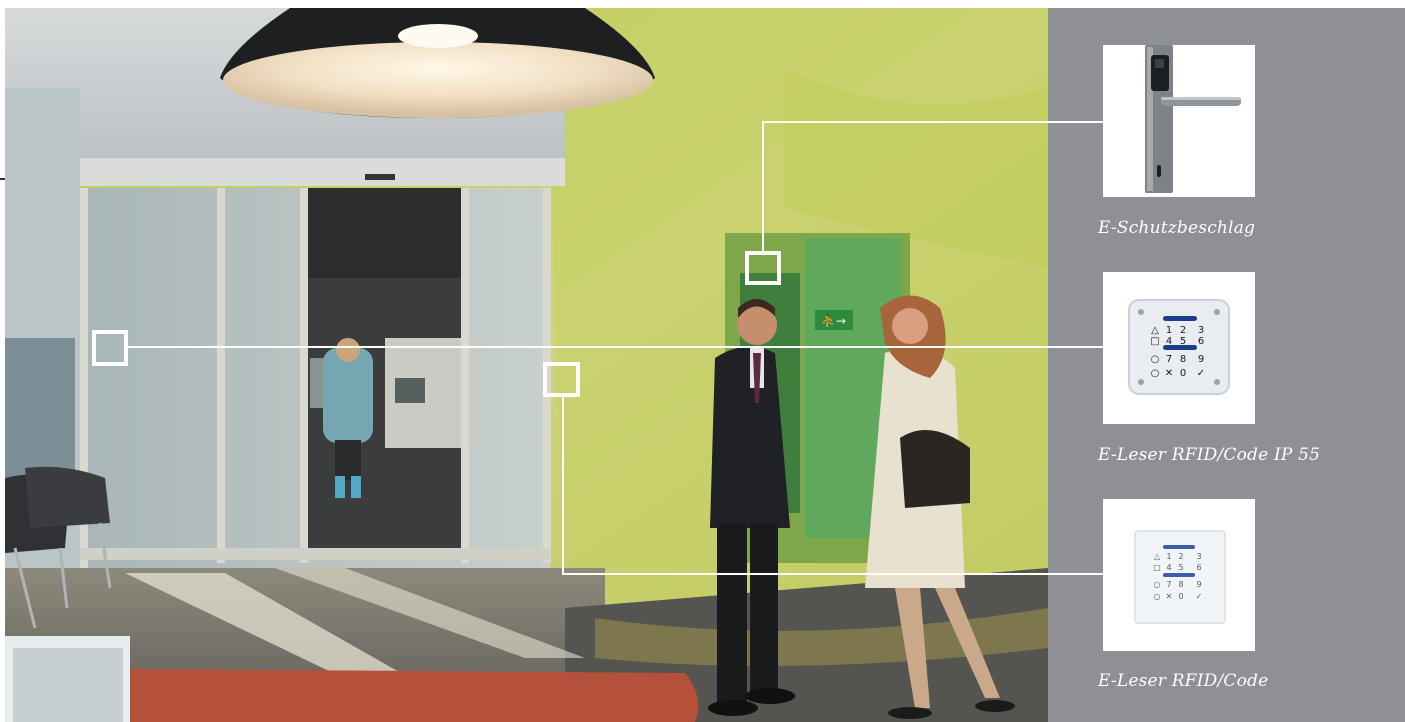 This screenshot has height=722, width=1405. I want to click on product-tile-keypad-reader: △ 1 2 3 □ 4 5 6 ○ 7 8 9 ○ ✕ 0 ✓, so click(1179, 348).